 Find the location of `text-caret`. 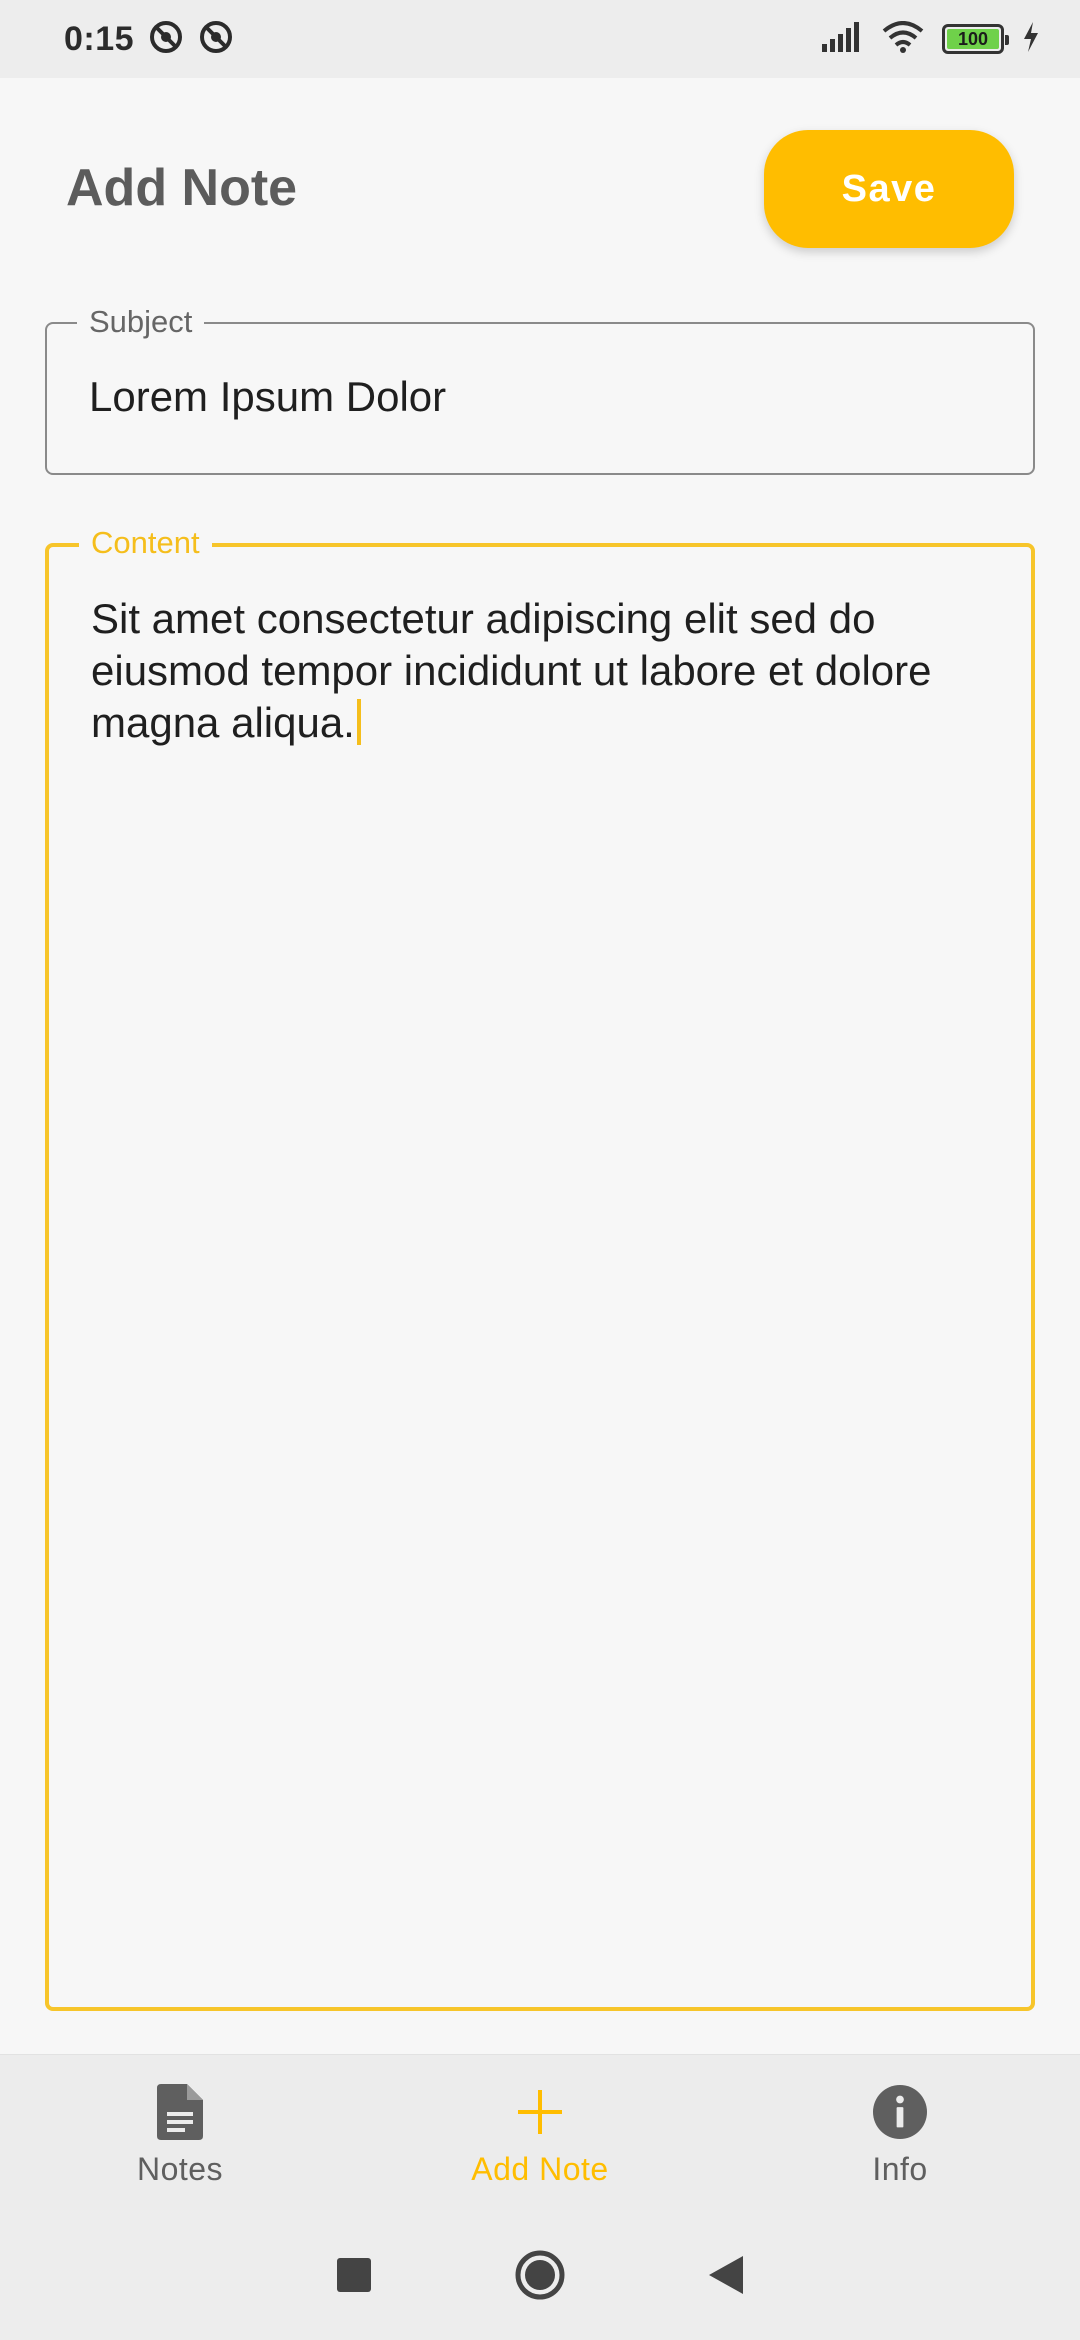

text-caret is located at coordinates (358, 722).